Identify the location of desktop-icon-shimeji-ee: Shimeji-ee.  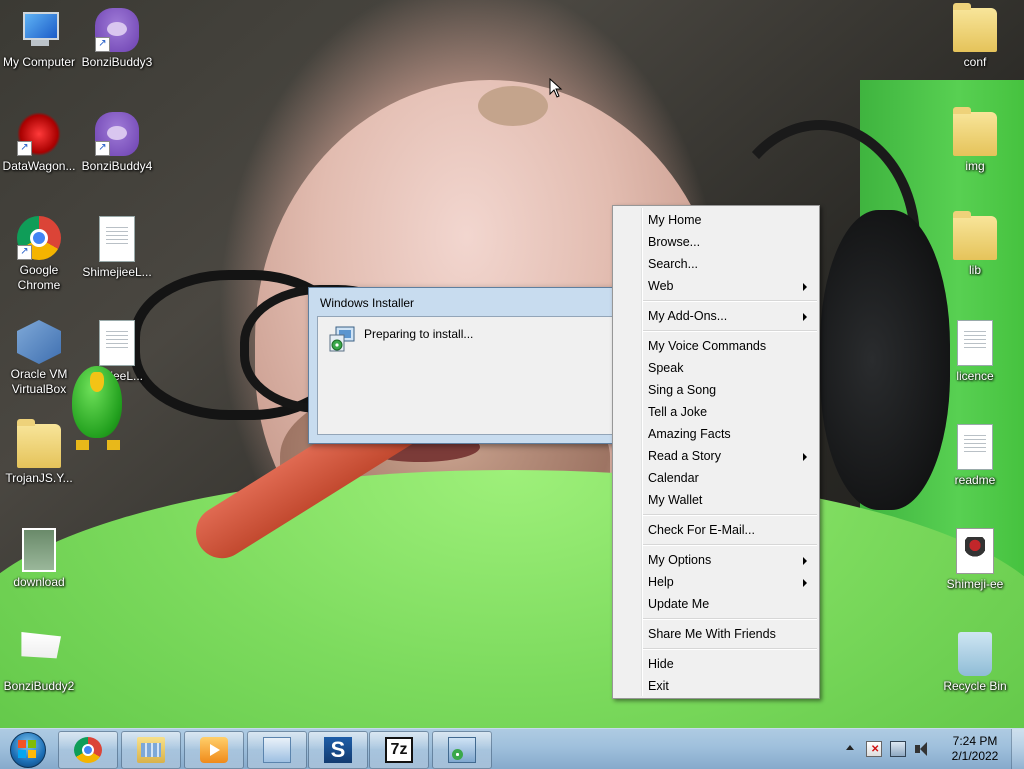
(975, 560).